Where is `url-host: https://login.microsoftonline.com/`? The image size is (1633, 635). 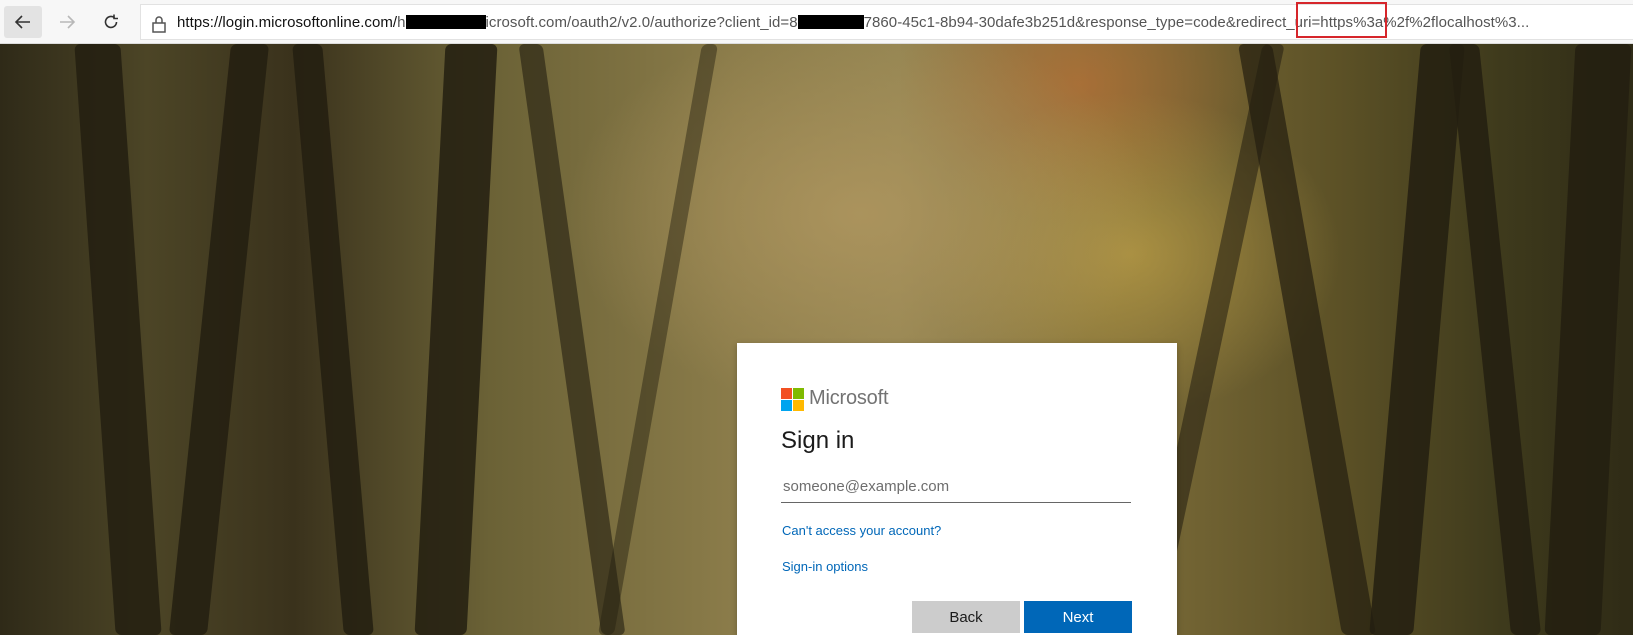
url-host: https://login.microsoftonline.com/ is located at coordinates (287, 22).